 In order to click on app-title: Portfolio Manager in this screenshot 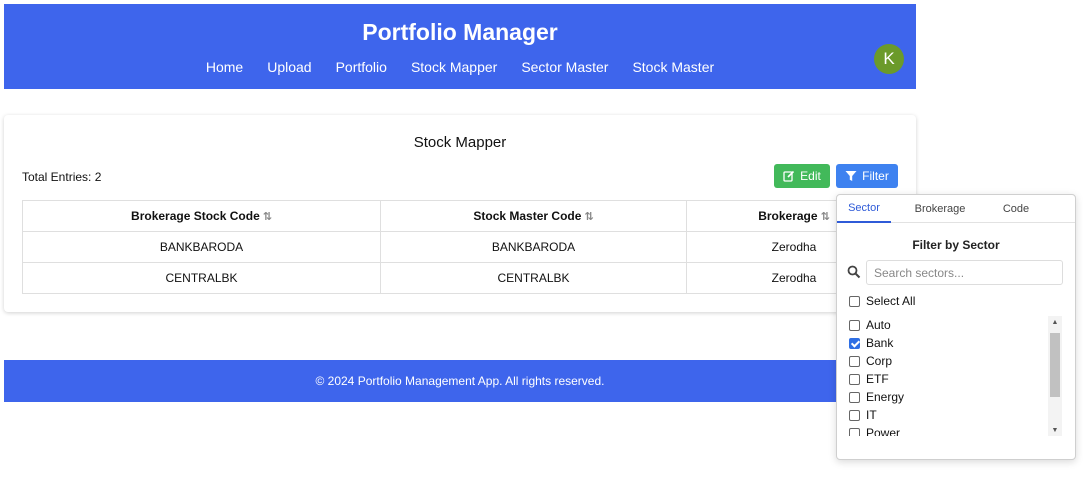, I will do `click(460, 32)`.